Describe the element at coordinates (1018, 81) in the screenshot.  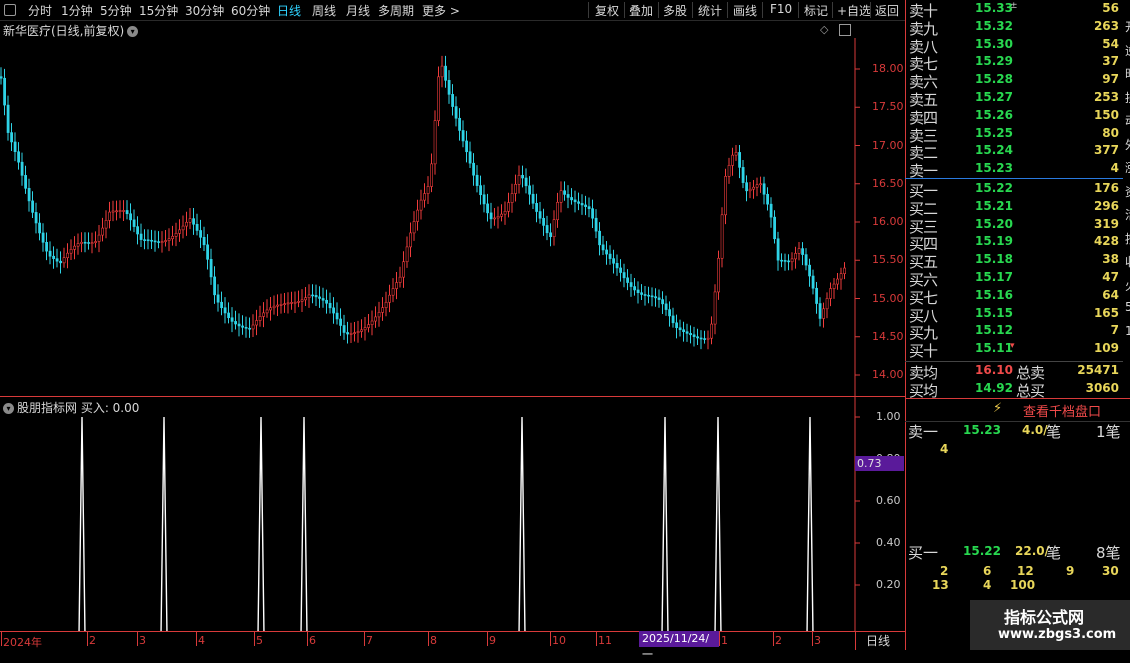
I see `order-book-row: 卖六 15.28 97` at that location.